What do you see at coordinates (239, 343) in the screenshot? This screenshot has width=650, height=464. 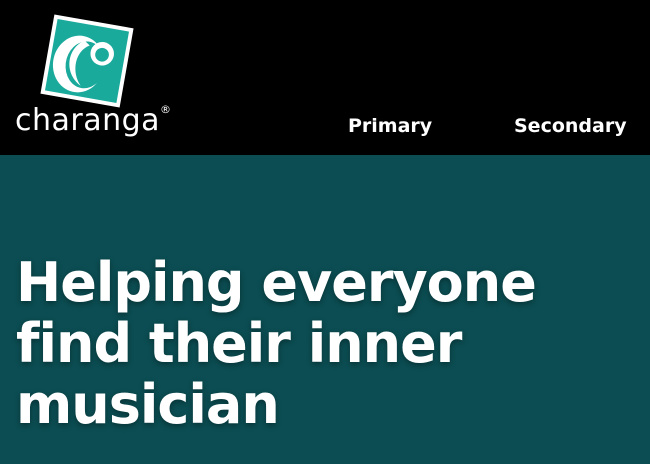 I see `hero-title-line-2: find their inner` at bounding box center [239, 343].